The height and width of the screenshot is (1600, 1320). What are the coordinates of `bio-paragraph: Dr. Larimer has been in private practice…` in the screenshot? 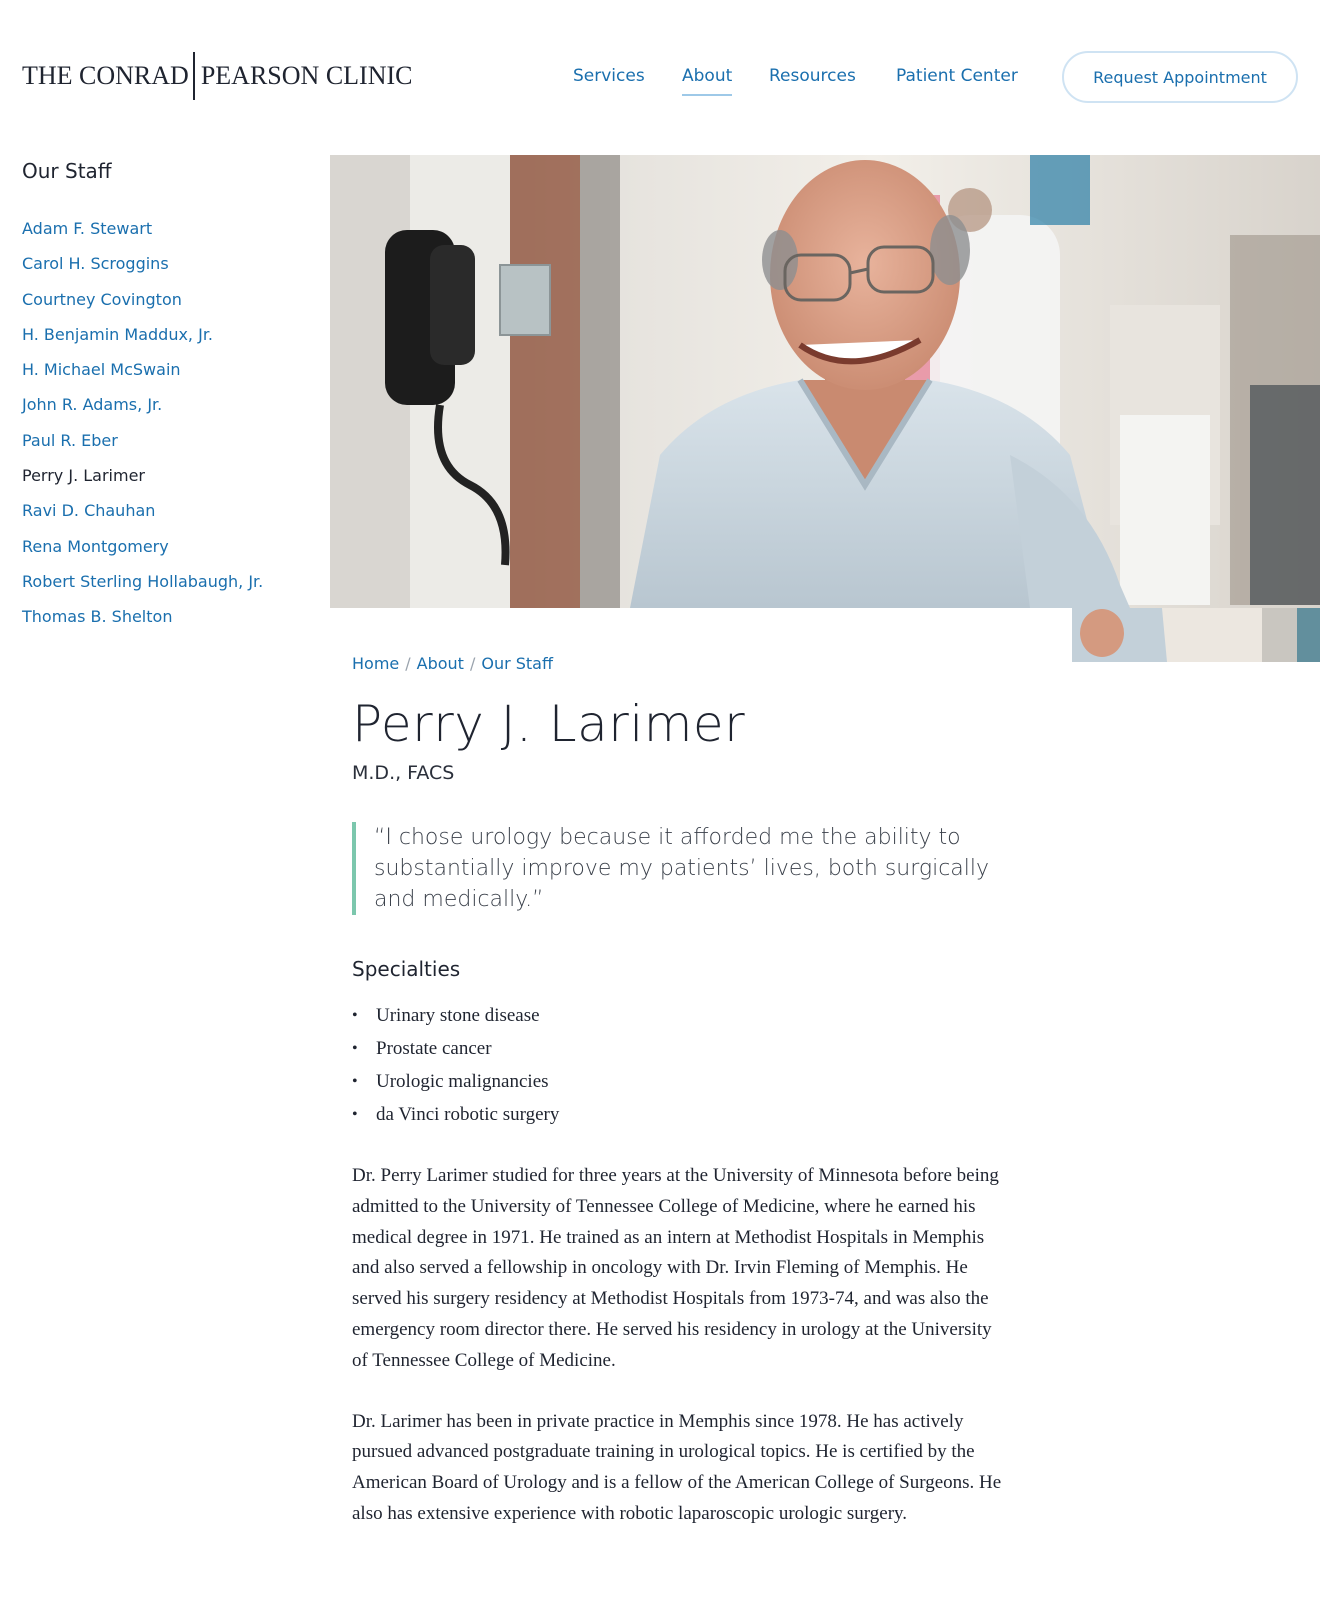 It's located at (677, 1467).